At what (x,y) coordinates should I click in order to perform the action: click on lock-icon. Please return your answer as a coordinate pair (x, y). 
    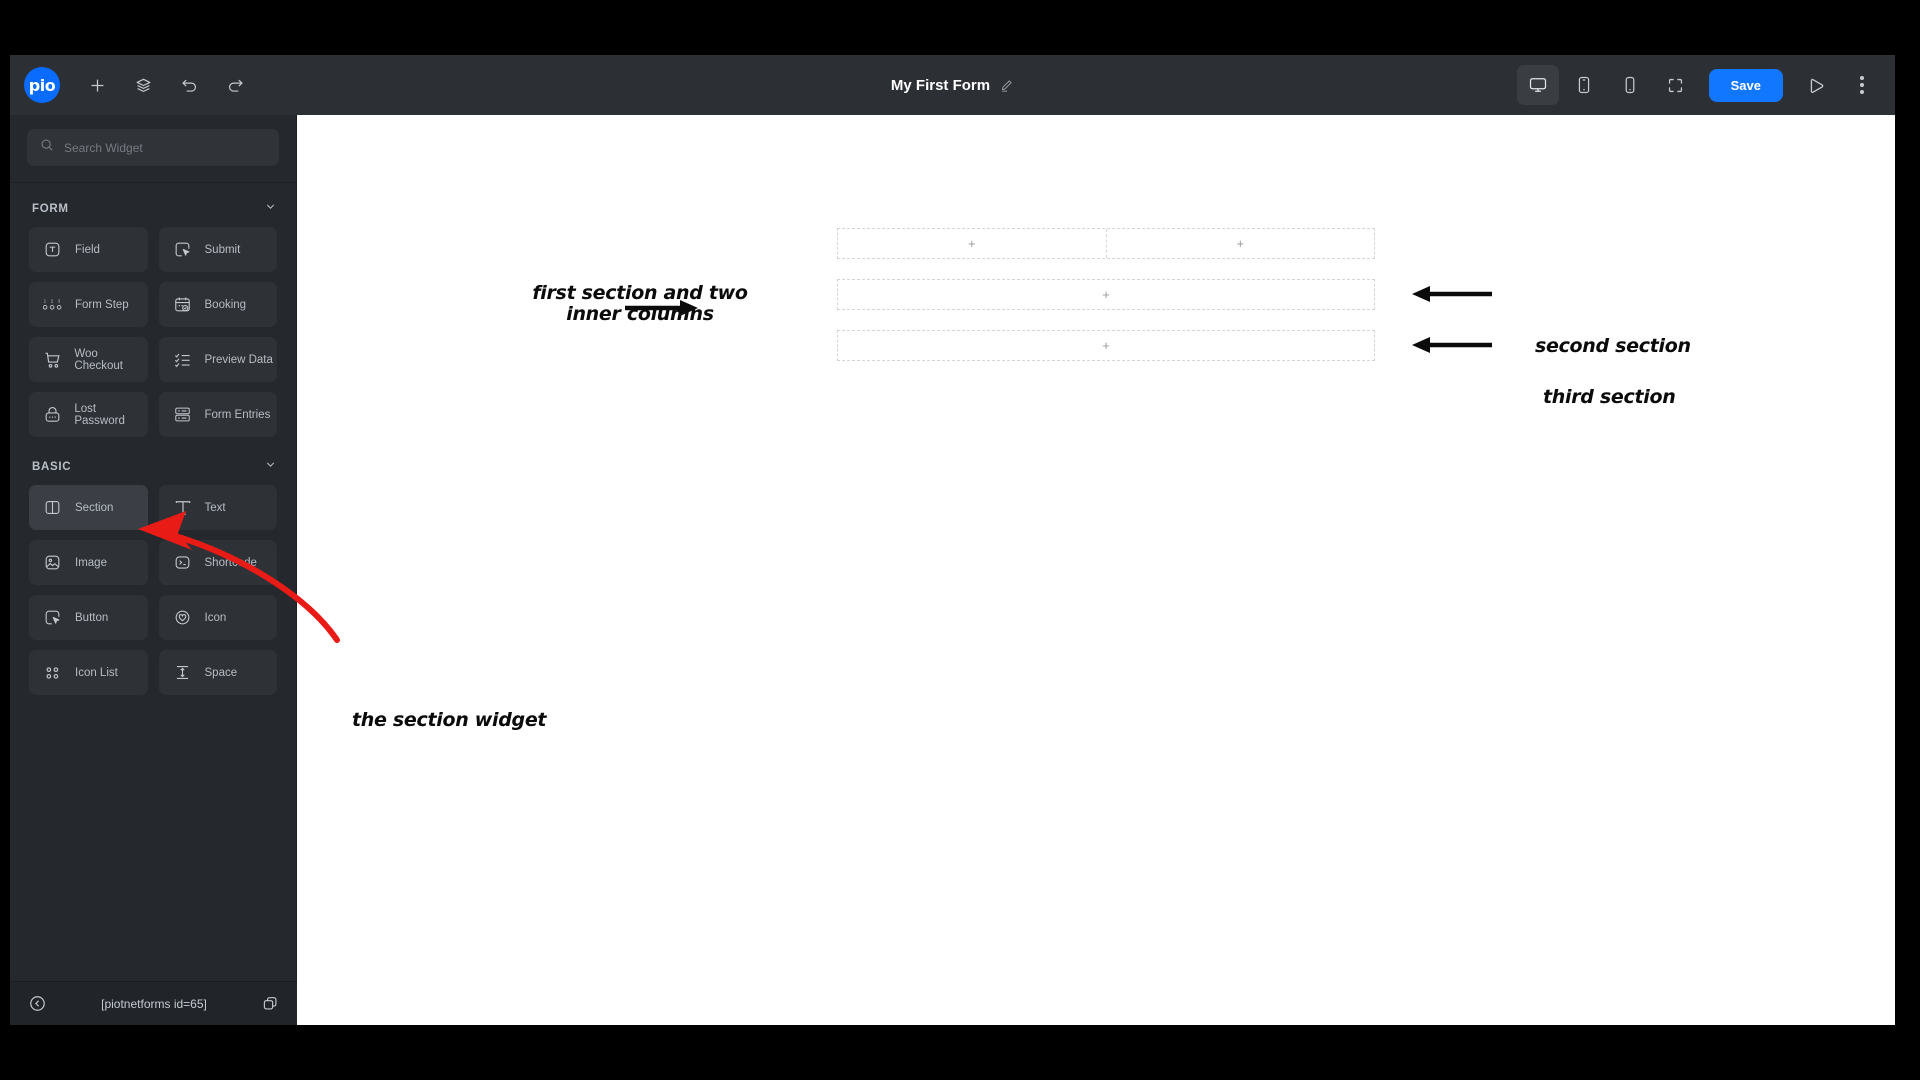
    Looking at the image, I should click on (53, 414).